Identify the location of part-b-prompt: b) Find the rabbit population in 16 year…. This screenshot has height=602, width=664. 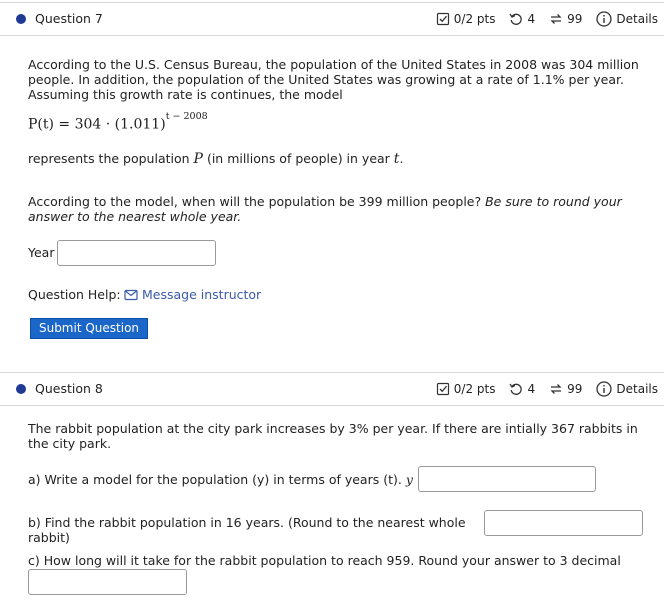
(247, 530).